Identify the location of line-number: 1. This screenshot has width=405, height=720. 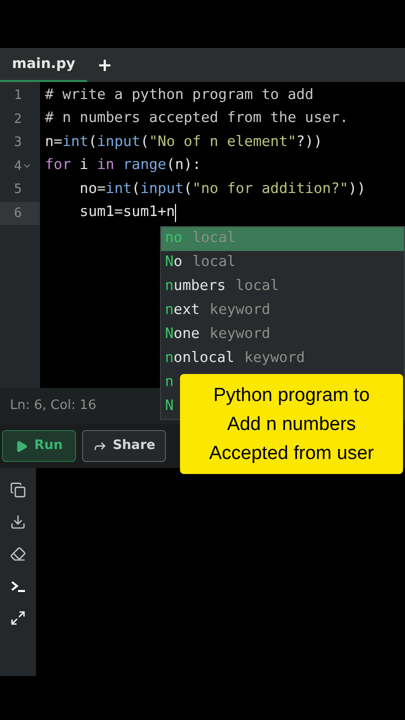
(18, 96).